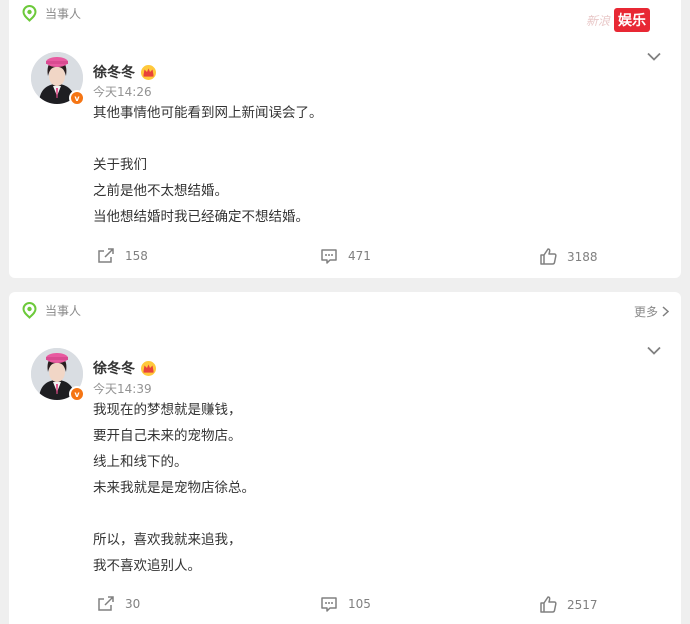  Describe the element at coordinates (147, 566) in the screenshot. I see `content-line: 我不喜欢追别人。` at that location.